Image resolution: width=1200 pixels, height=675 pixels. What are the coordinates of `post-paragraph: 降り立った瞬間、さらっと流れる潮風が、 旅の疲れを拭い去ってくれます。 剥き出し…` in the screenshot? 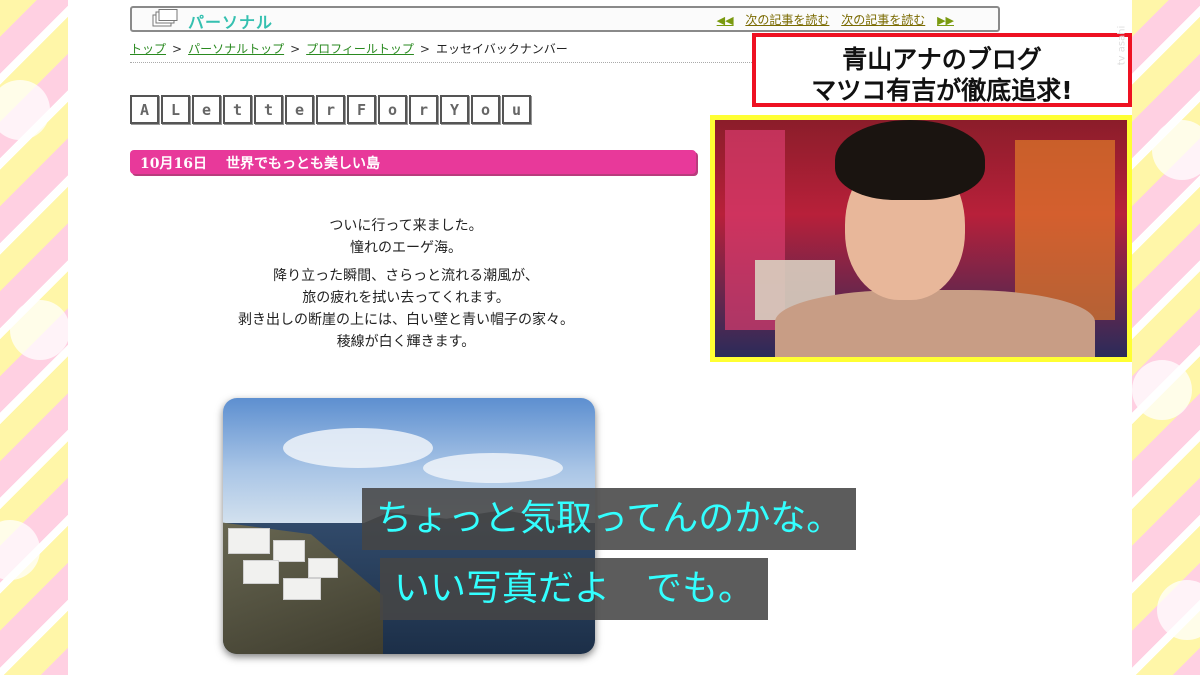 It's located at (406, 309).